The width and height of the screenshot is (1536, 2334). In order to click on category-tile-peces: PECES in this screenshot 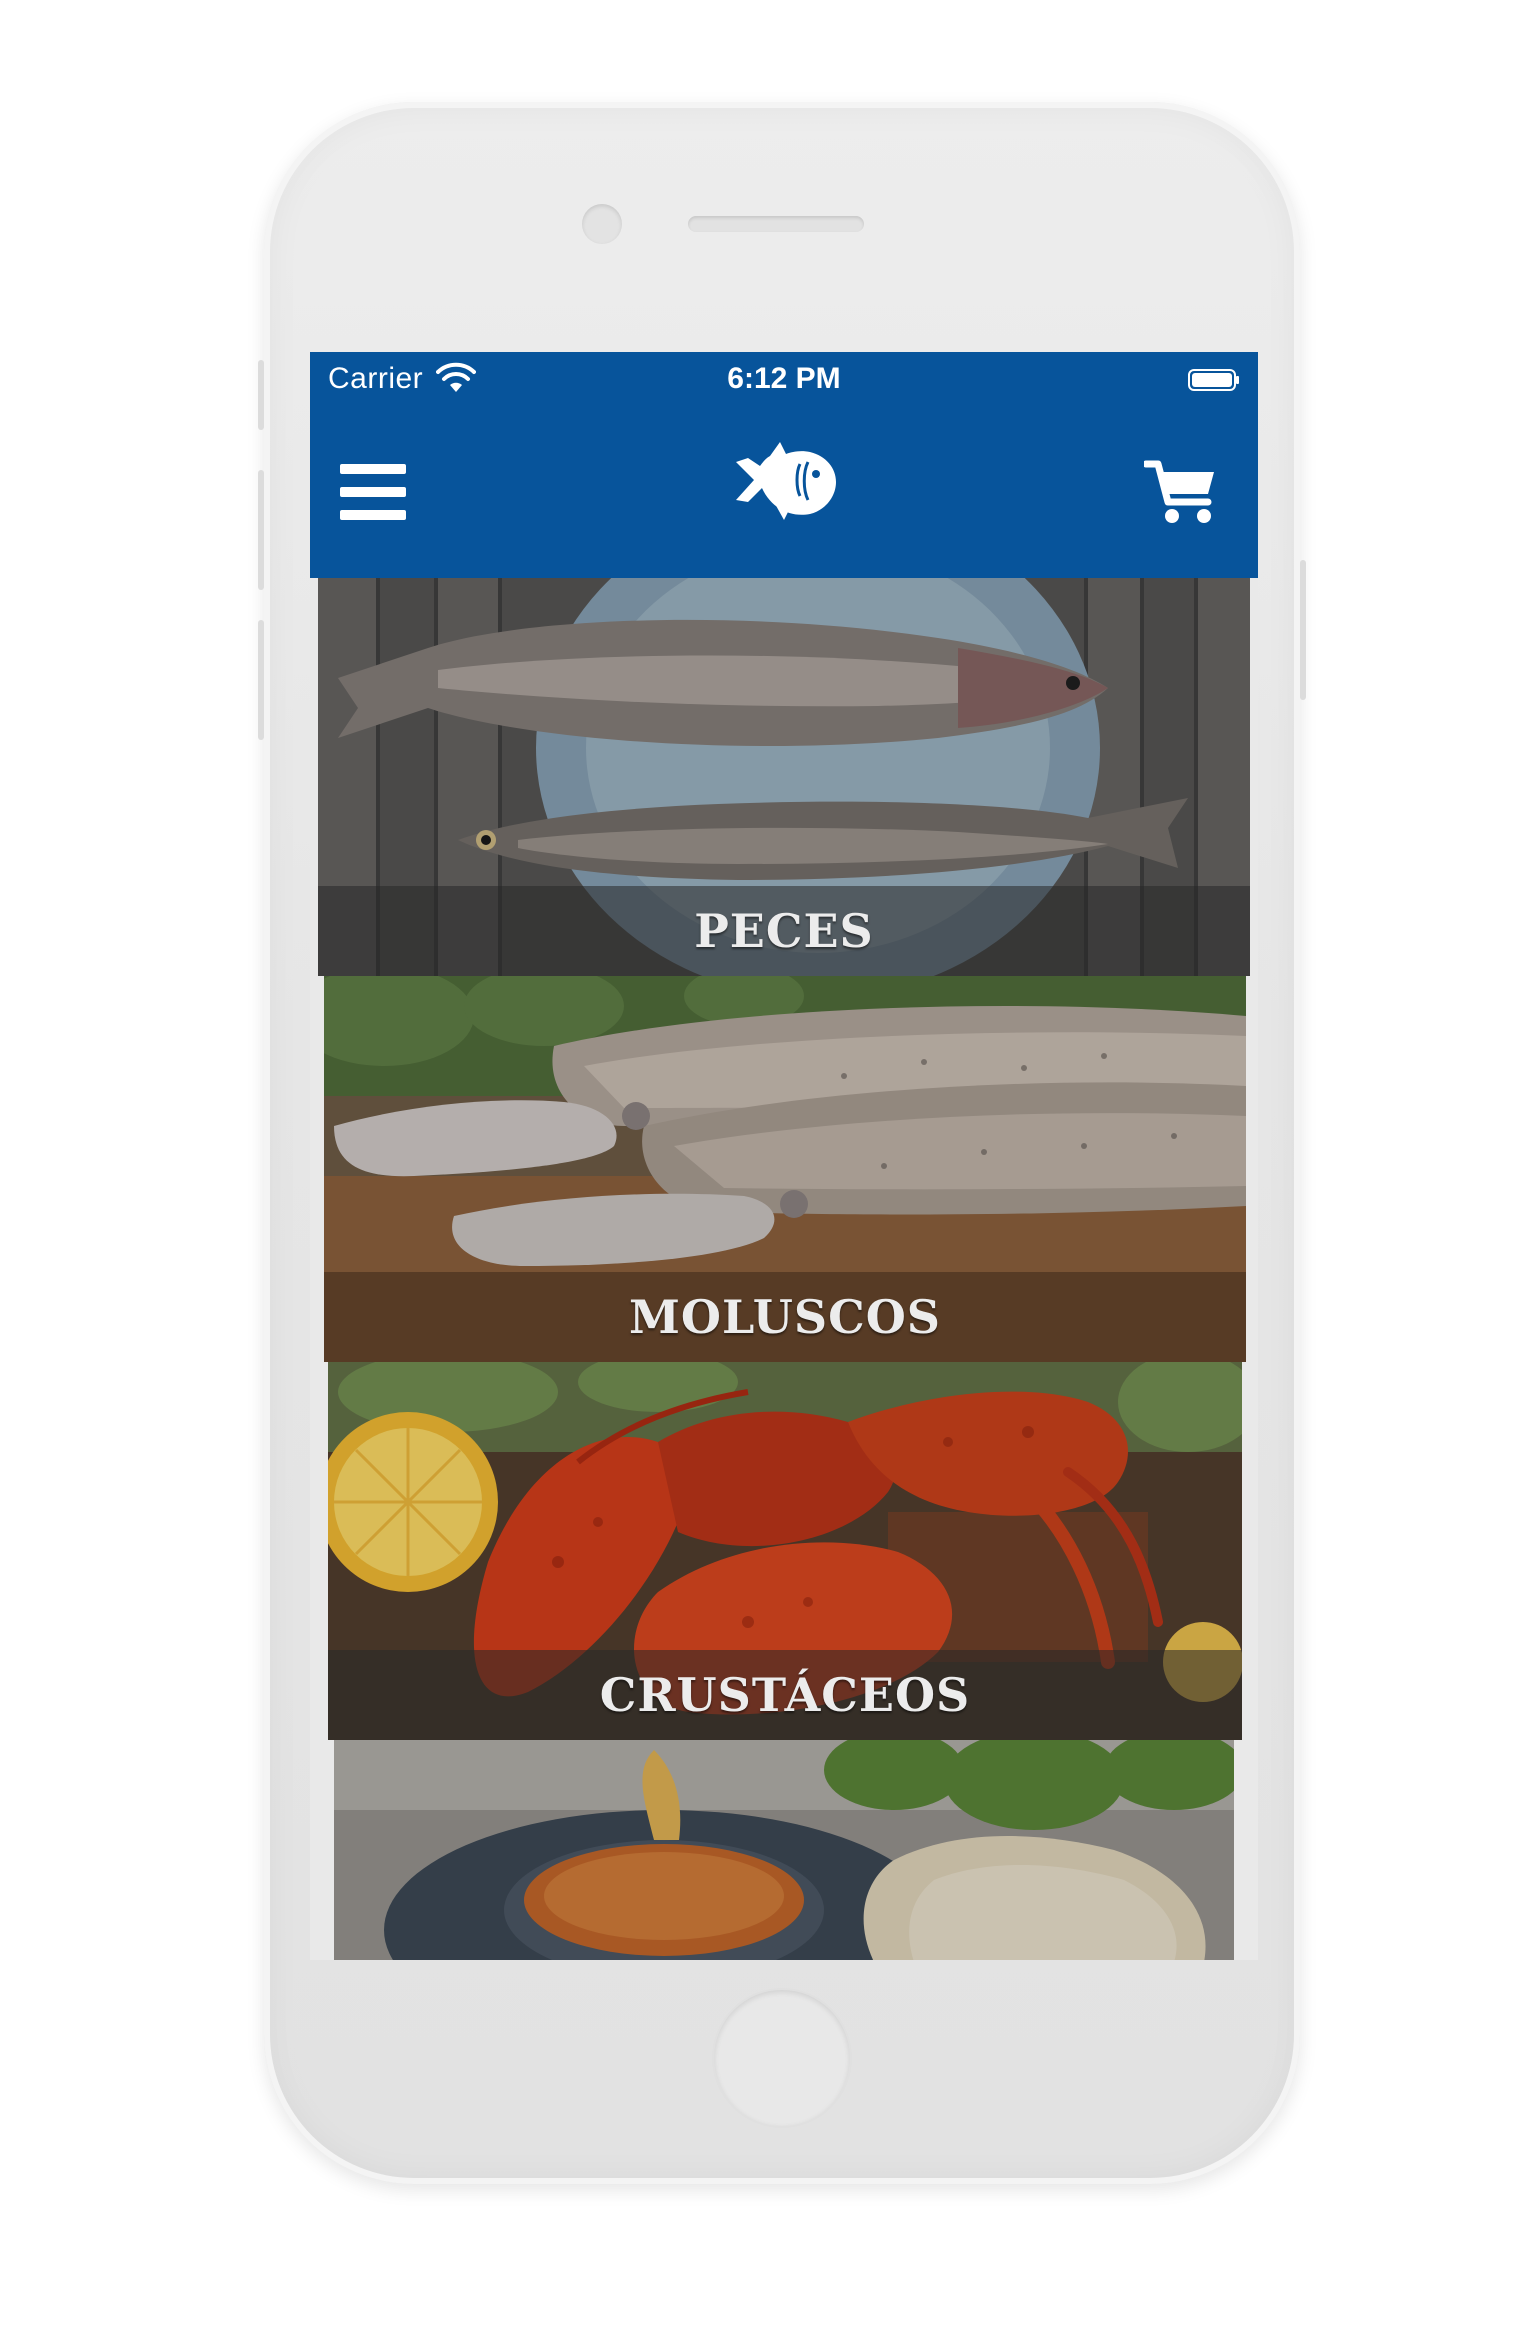, I will do `click(784, 777)`.